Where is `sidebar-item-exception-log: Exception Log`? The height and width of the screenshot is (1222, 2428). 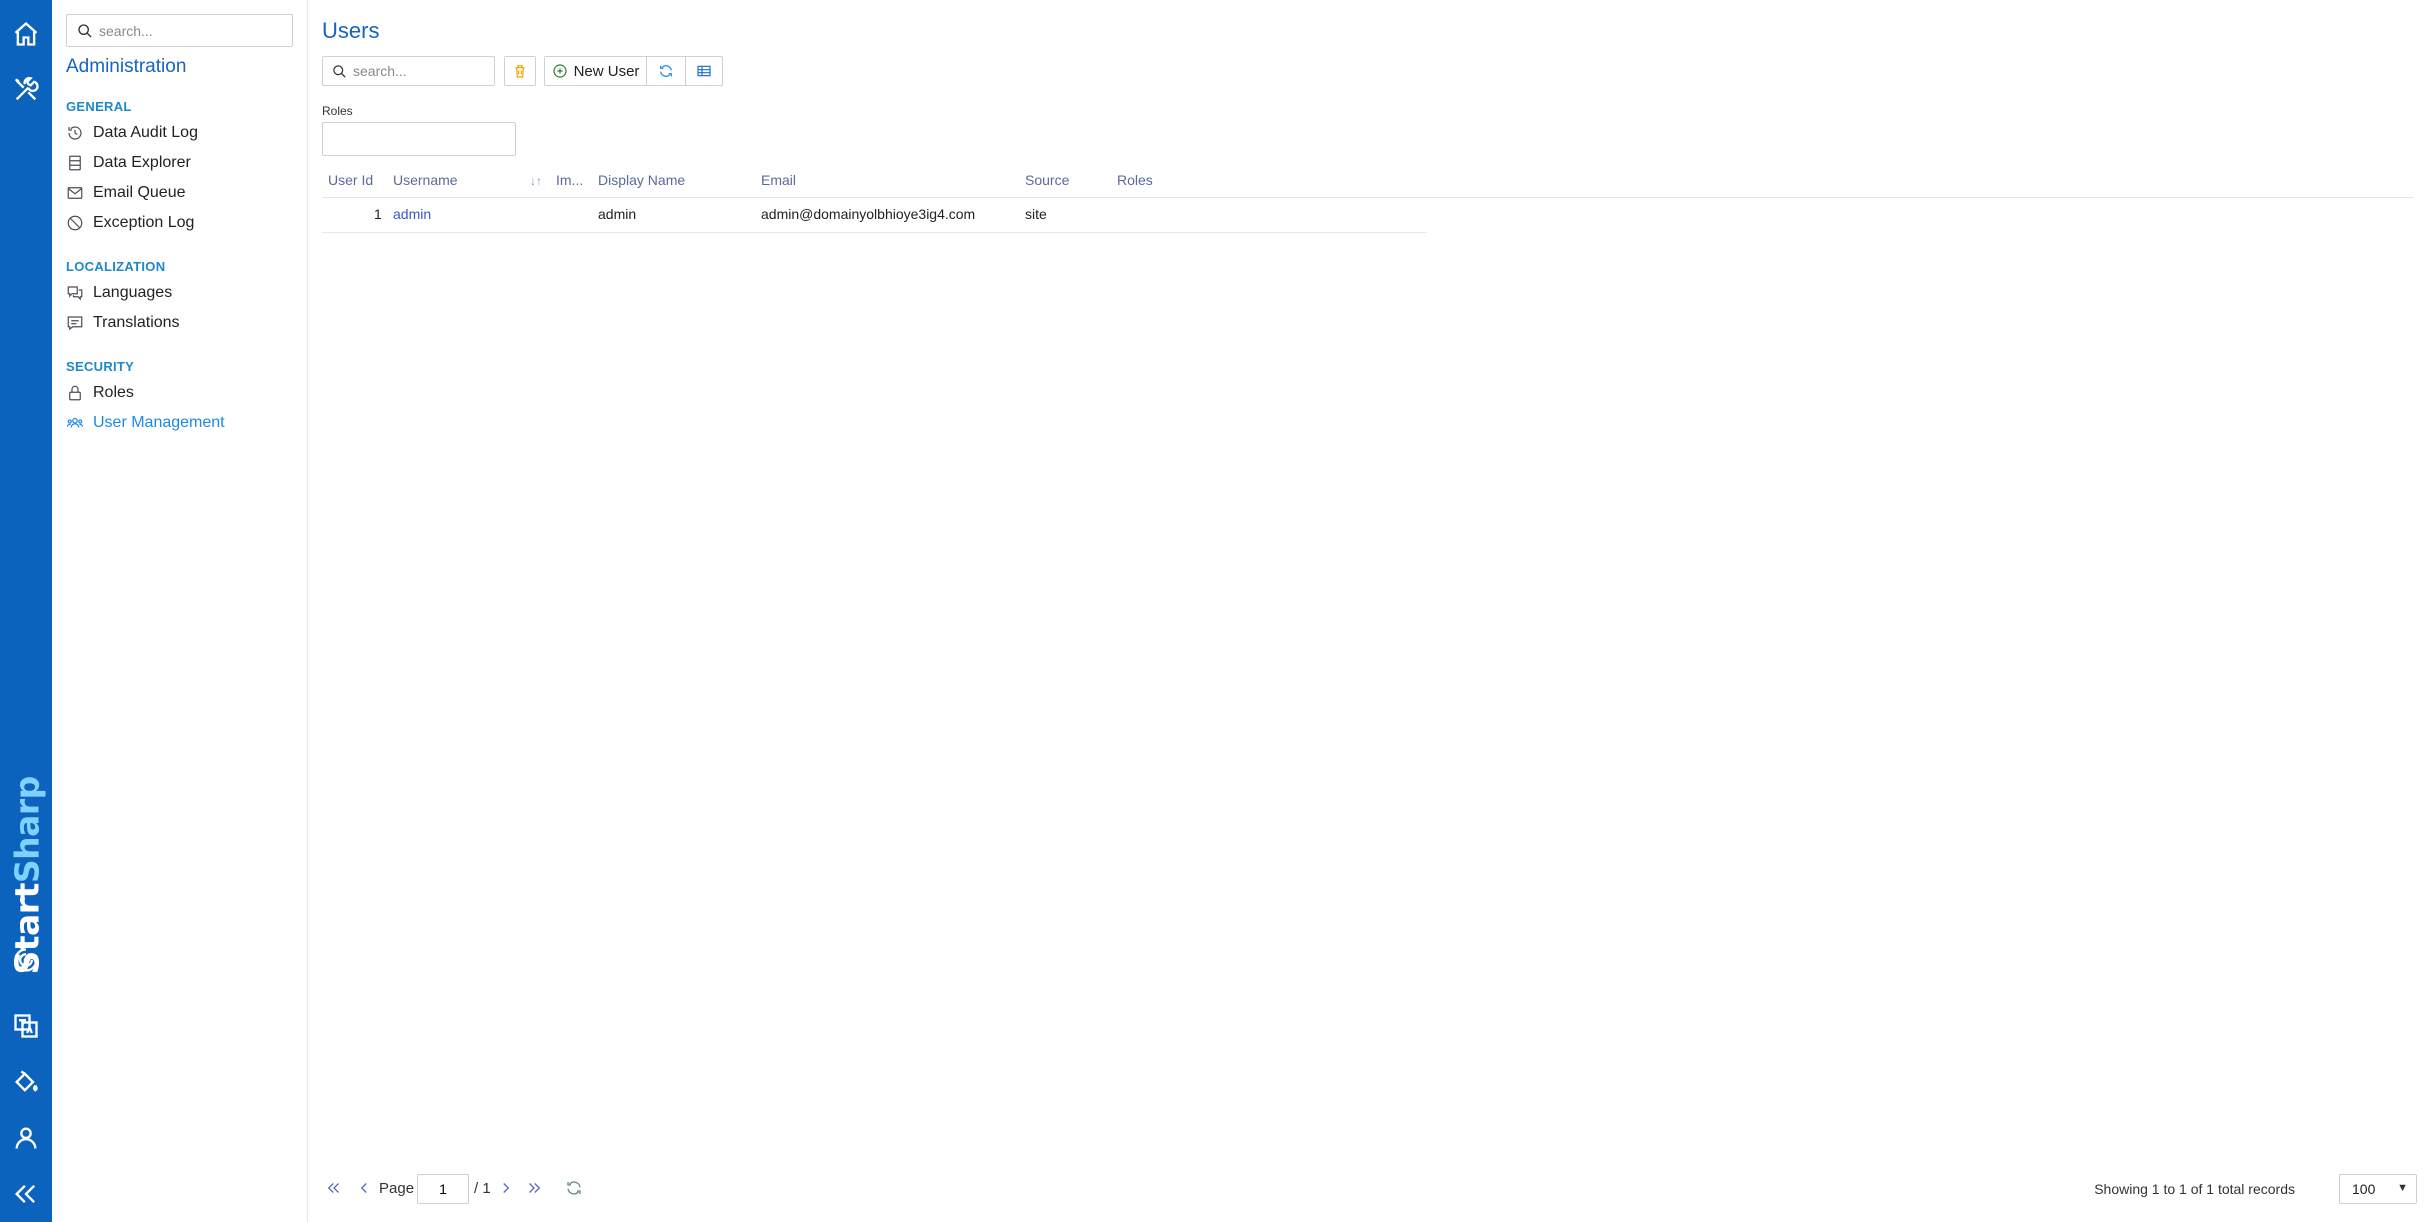 sidebar-item-exception-log: Exception Log is located at coordinates (181, 223).